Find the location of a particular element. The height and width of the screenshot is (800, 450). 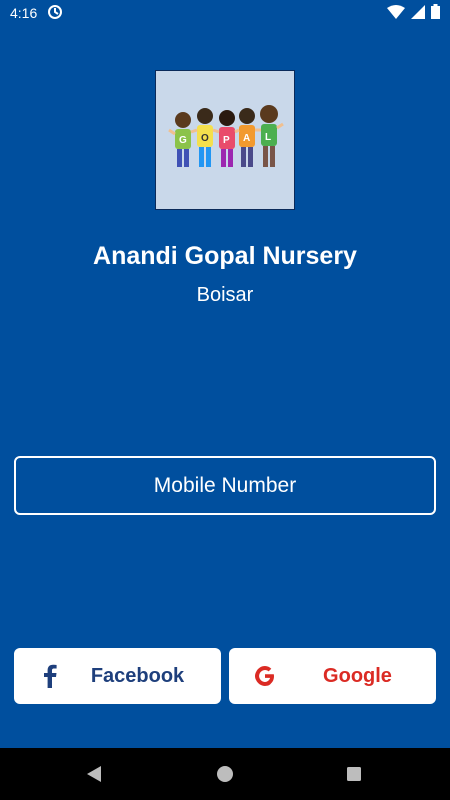

home-icon is located at coordinates (225, 774).